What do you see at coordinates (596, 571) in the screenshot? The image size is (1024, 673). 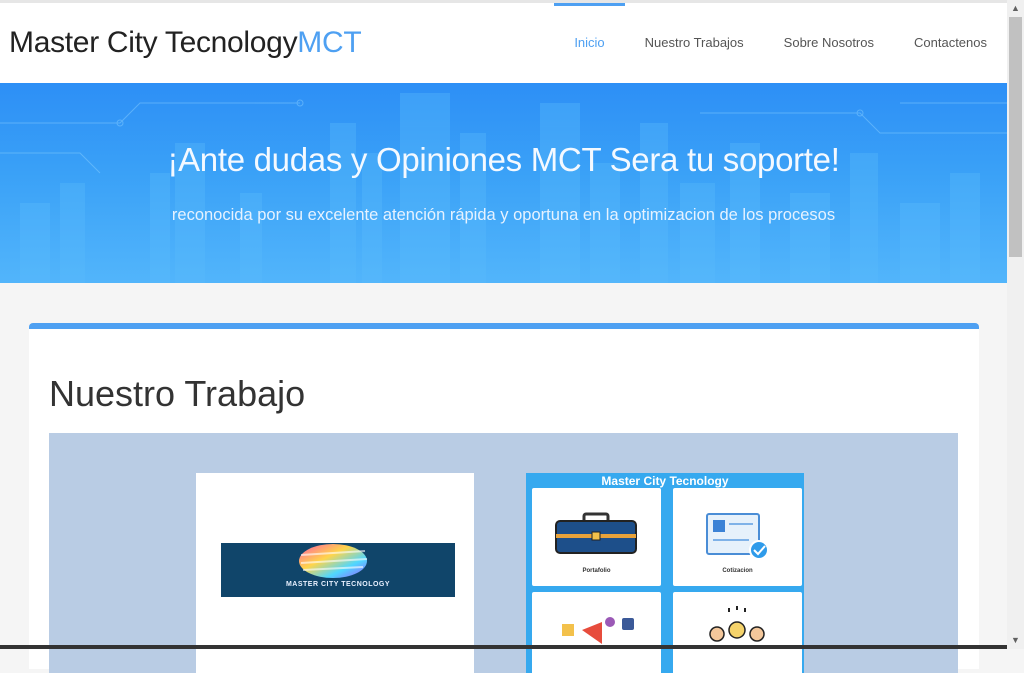 I see `tile-label-portafolio: Portafolio` at bounding box center [596, 571].